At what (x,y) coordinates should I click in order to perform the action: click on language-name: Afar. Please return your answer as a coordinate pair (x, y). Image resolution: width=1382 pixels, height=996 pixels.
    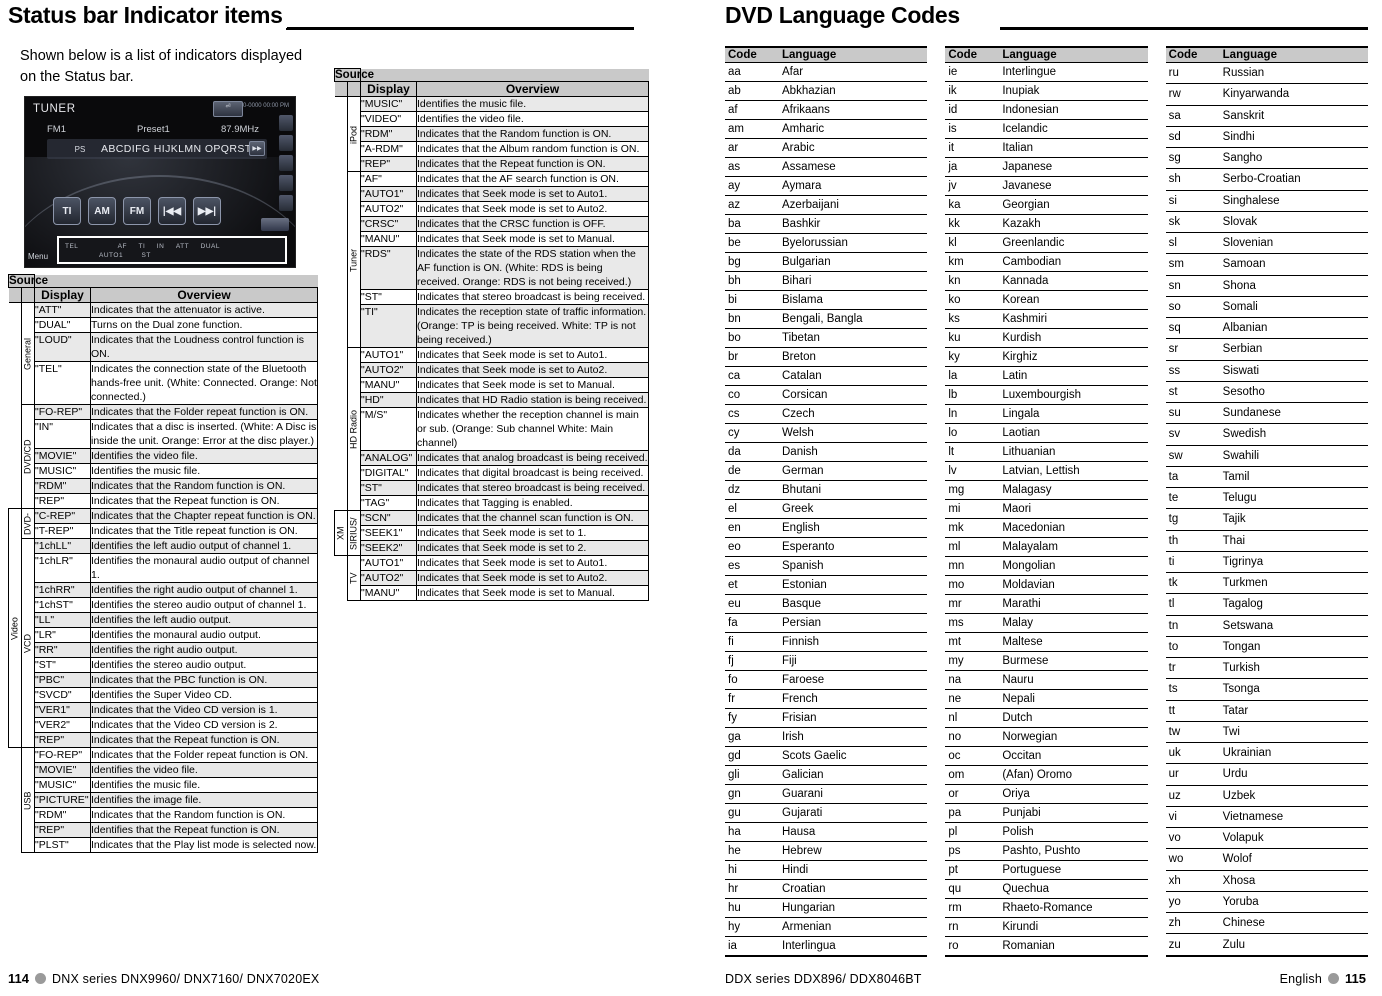
    Looking at the image, I should click on (853, 72).